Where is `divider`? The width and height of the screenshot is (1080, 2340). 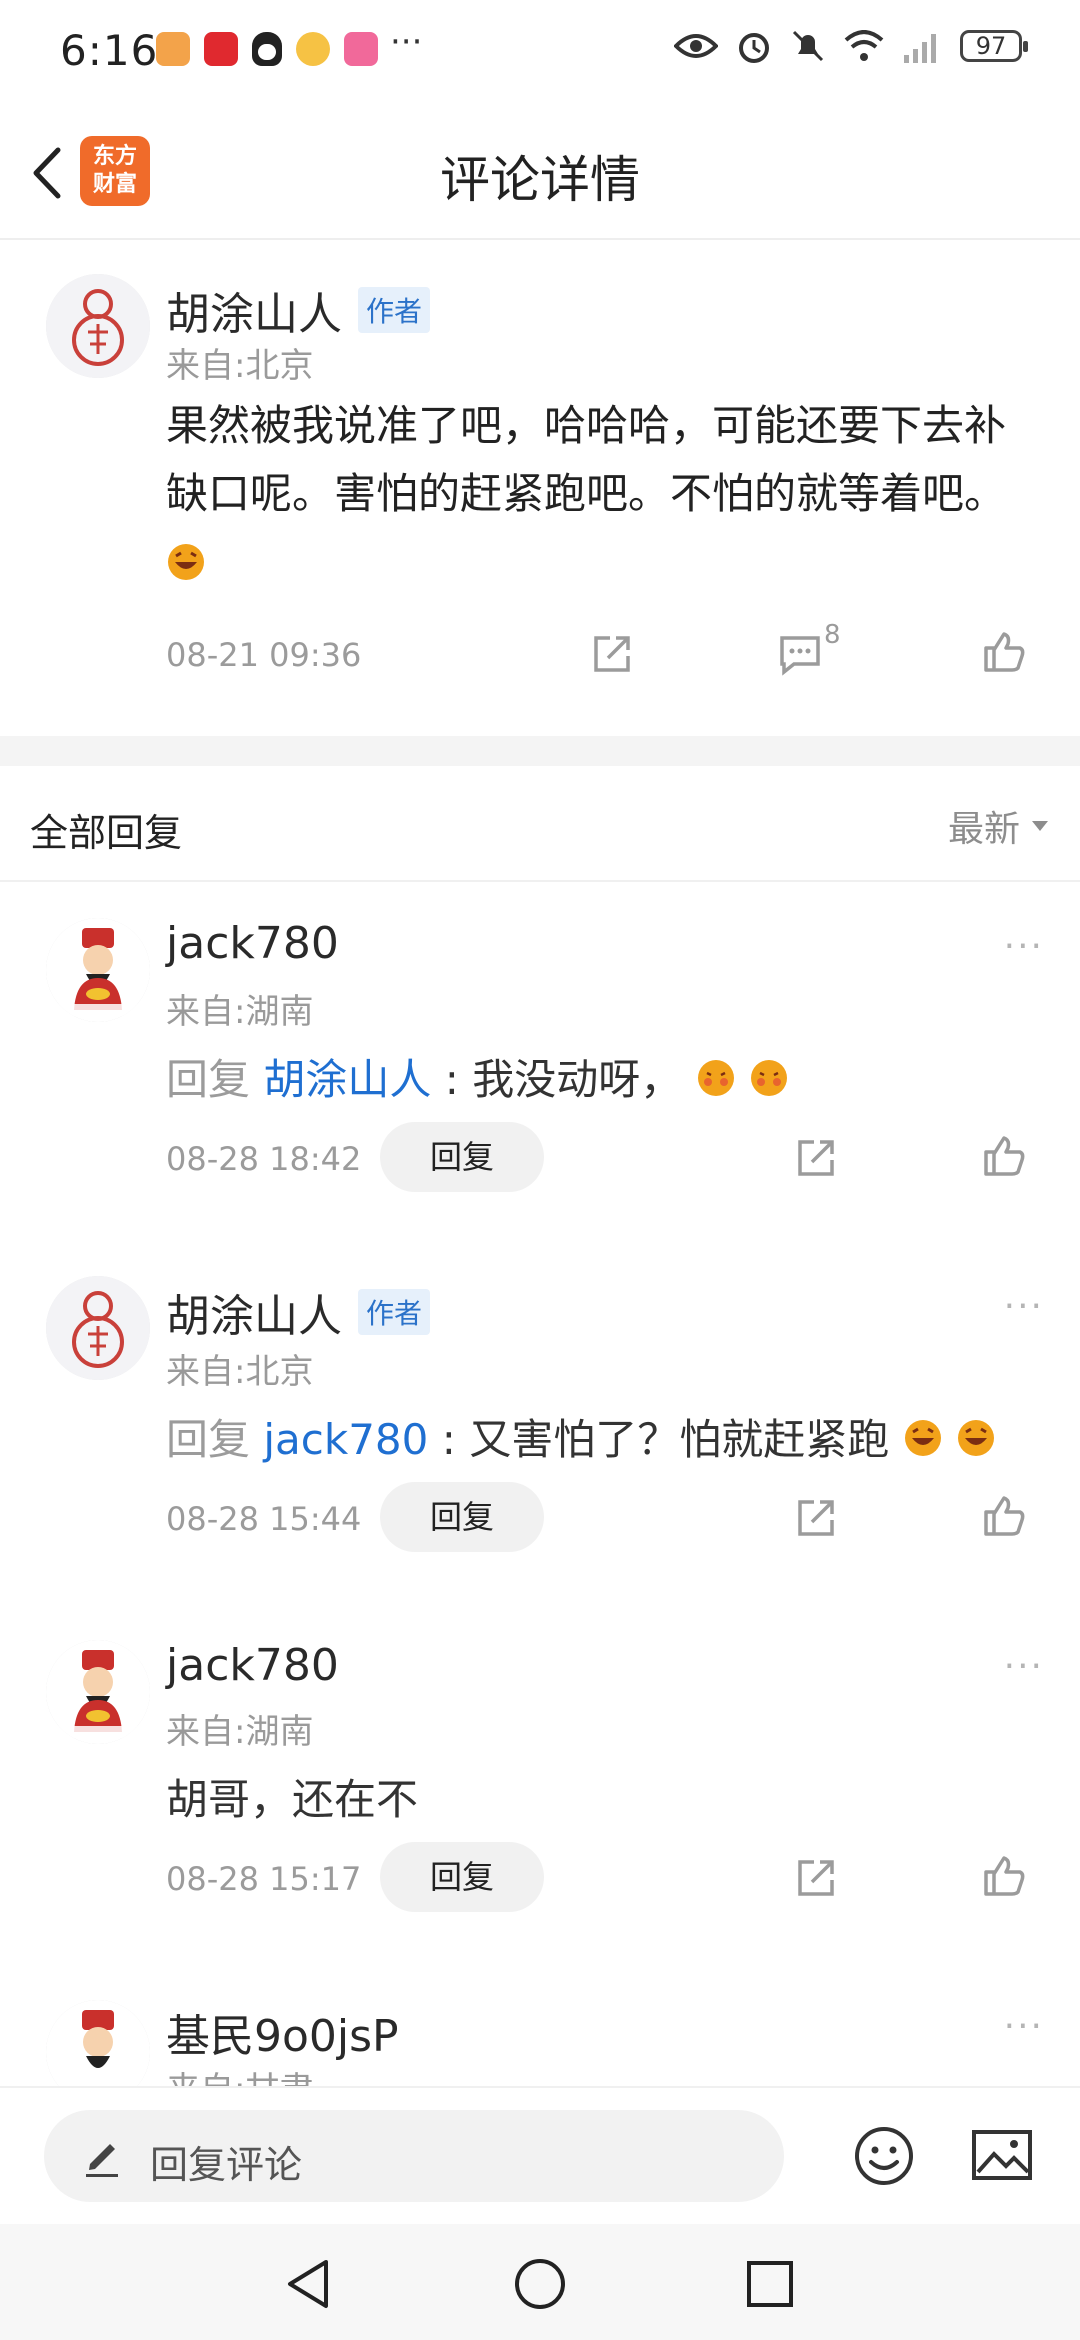 divider is located at coordinates (540, 881).